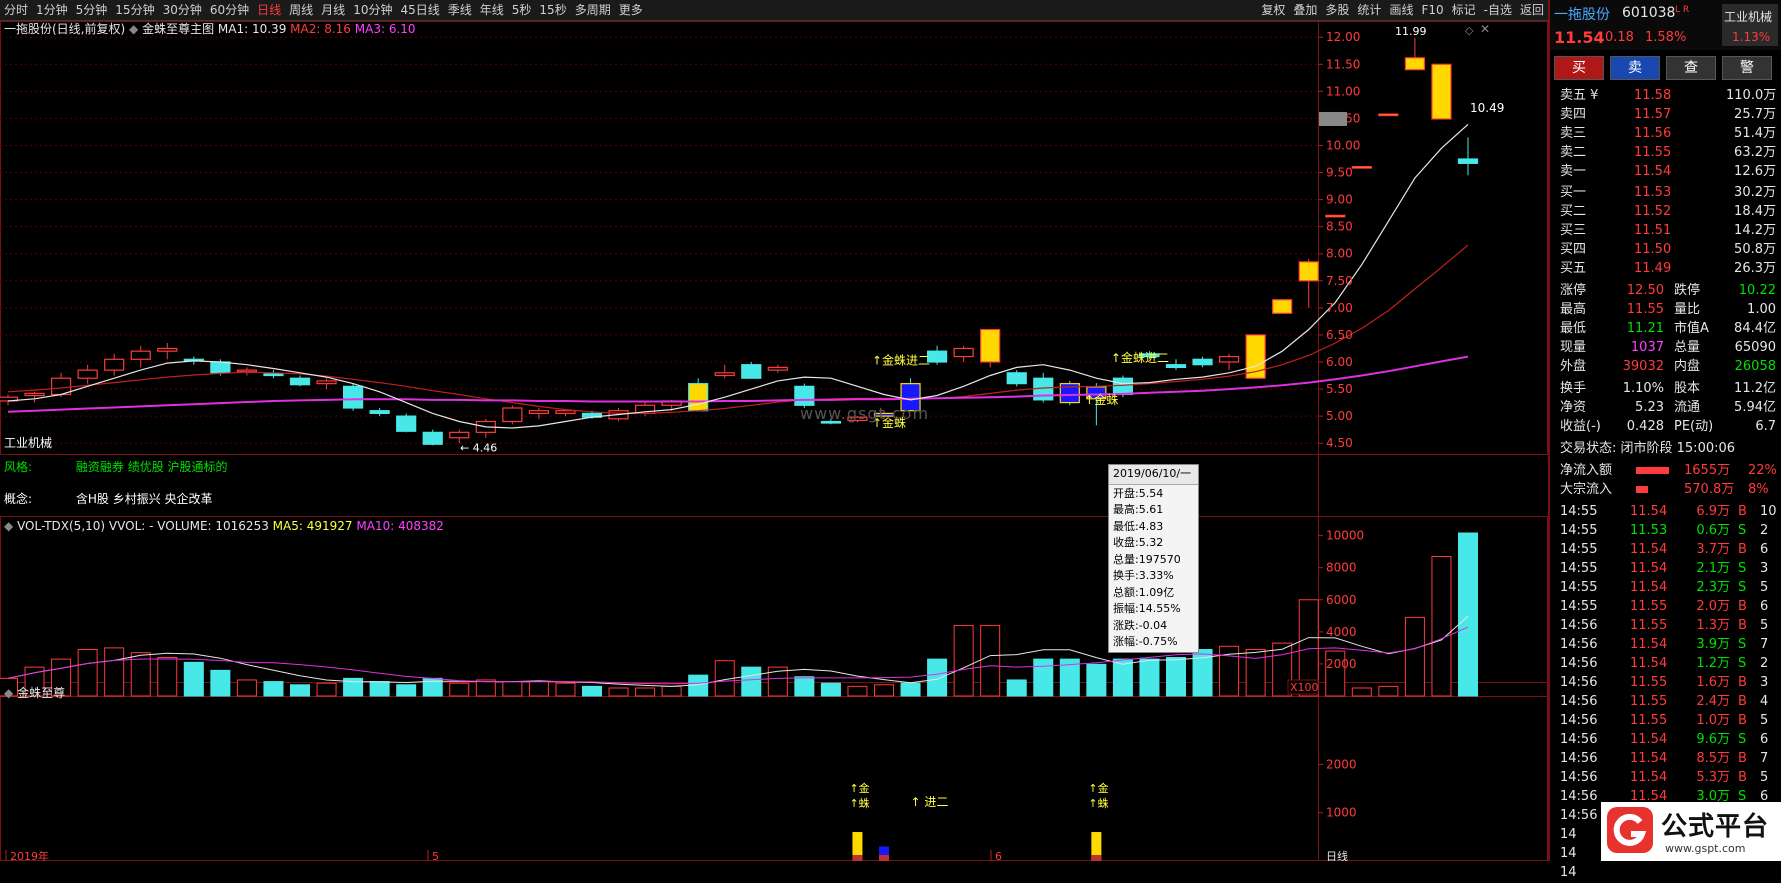 Image resolution: width=1781 pixels, height=883 pixels. I want to click on buy-button: 买, so click(1579, 68).